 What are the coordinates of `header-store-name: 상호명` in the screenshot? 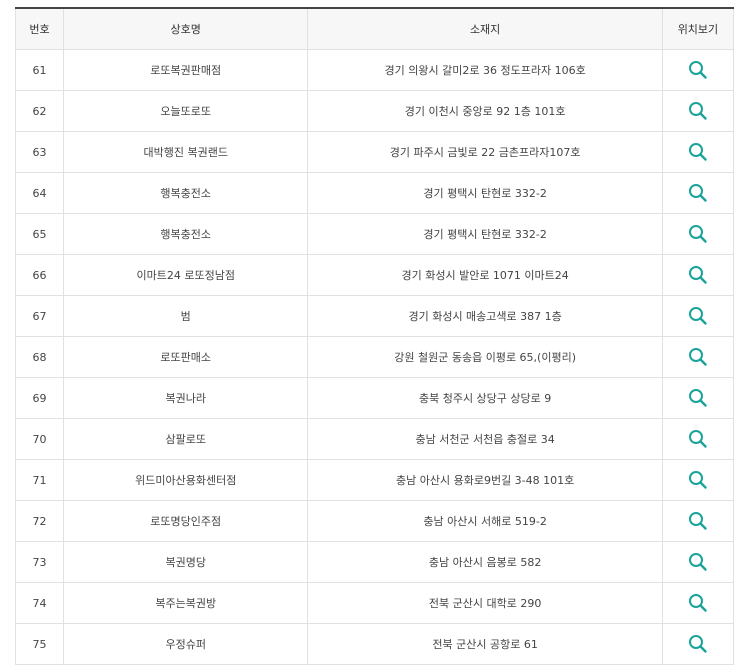 It's located at (186, 28).